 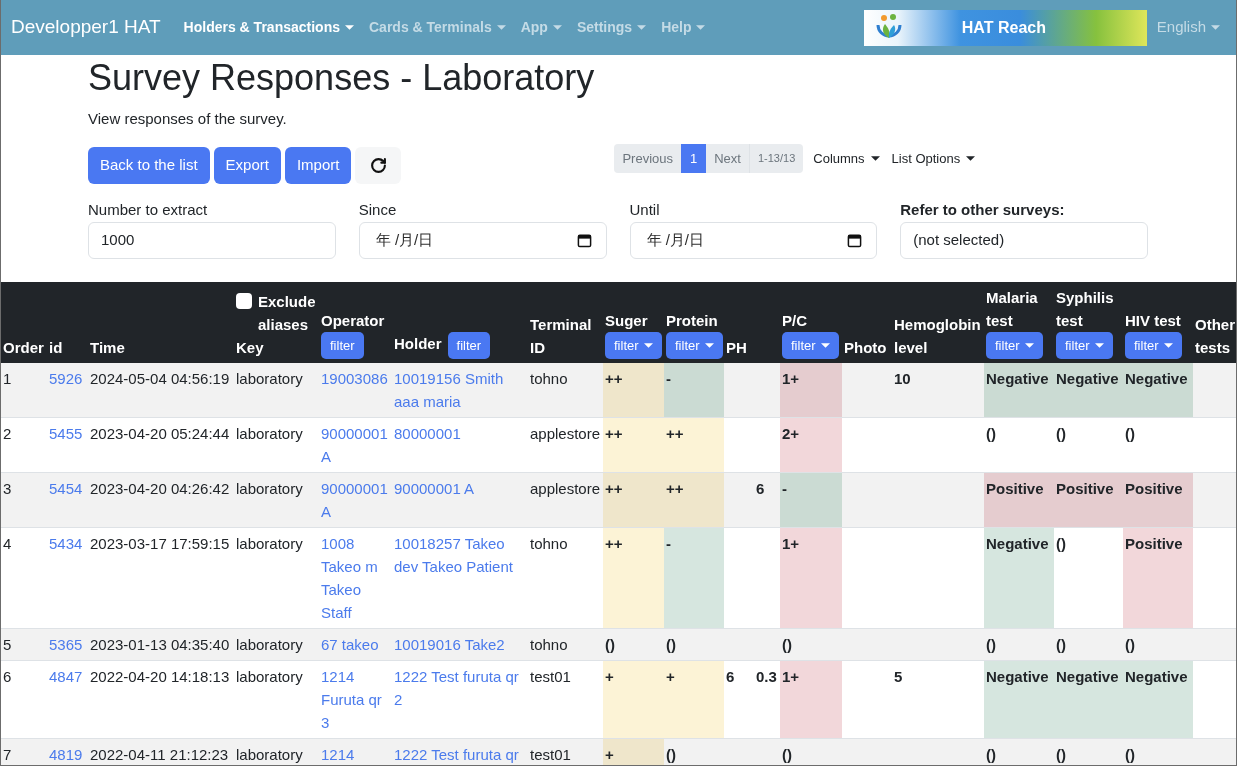 I want to click on refresh-icon, so click(x=378, y=165).